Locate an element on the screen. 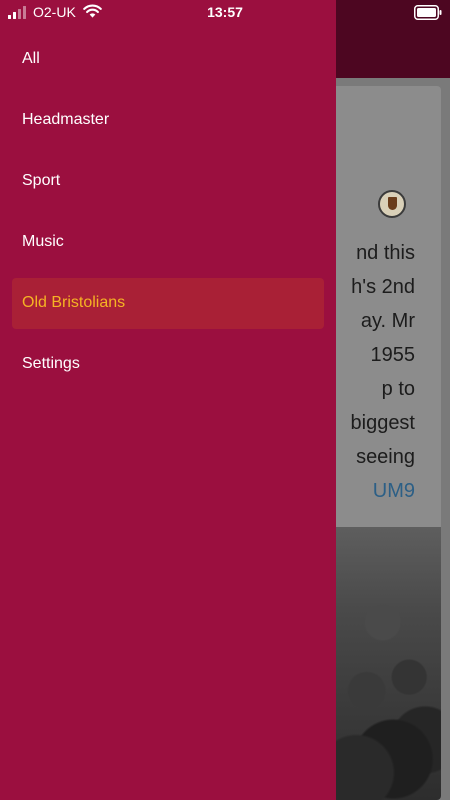 The image size is (450, 800). drawer-item-old-bristolians: Old Bristolians is located at coordinates (168, 303).